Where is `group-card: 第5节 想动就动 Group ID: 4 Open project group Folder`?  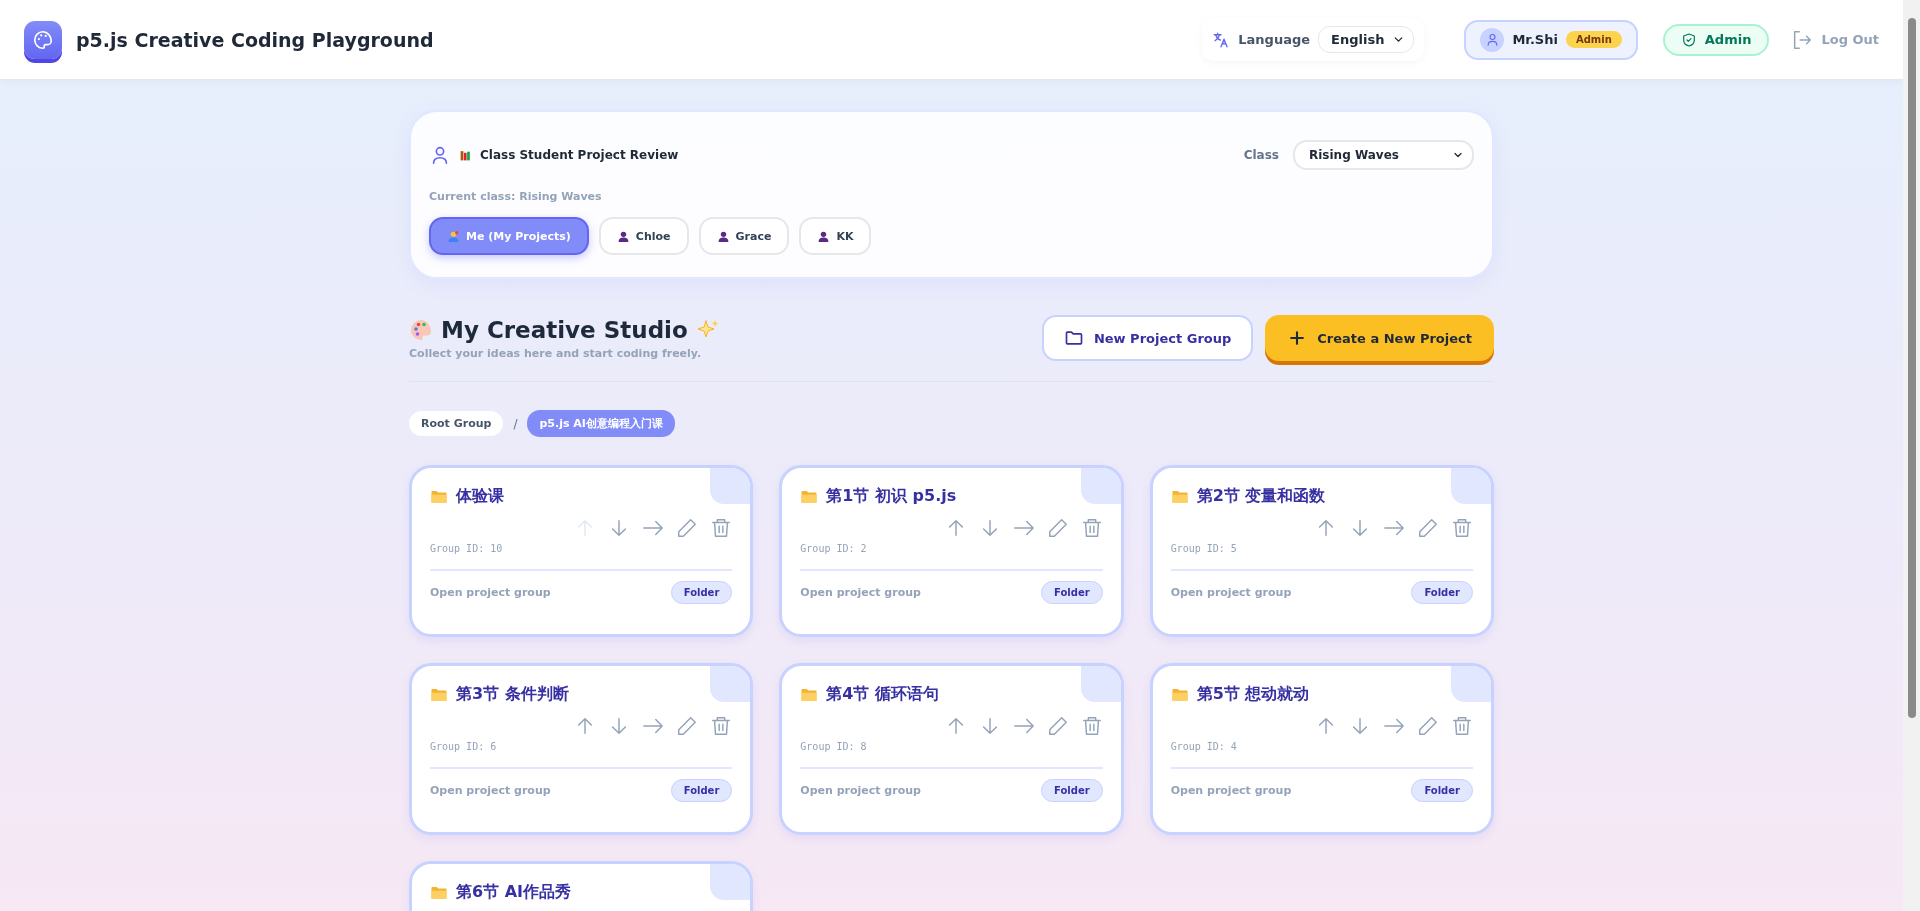 group-card: 第5节 想动就动 Group ID: 4 Open project group Folder is located at coordinates (1321, 749).